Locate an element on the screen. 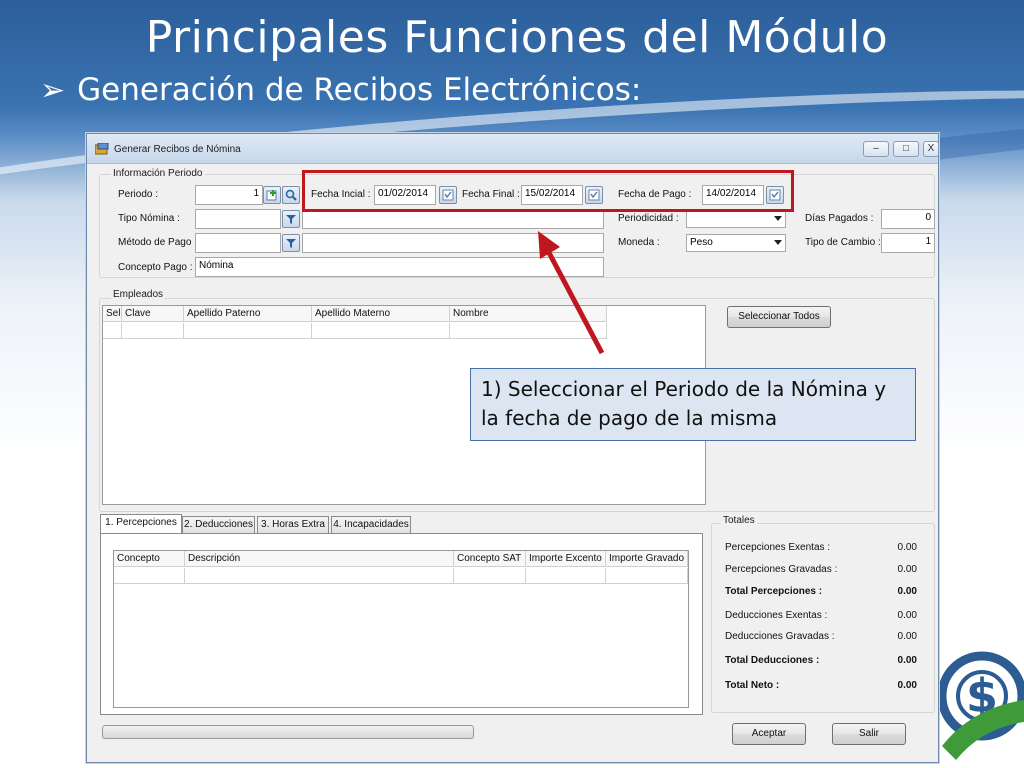 The width and height of the screenshot is (1024, 768). close-button: X is located at coordinates (931, 149).